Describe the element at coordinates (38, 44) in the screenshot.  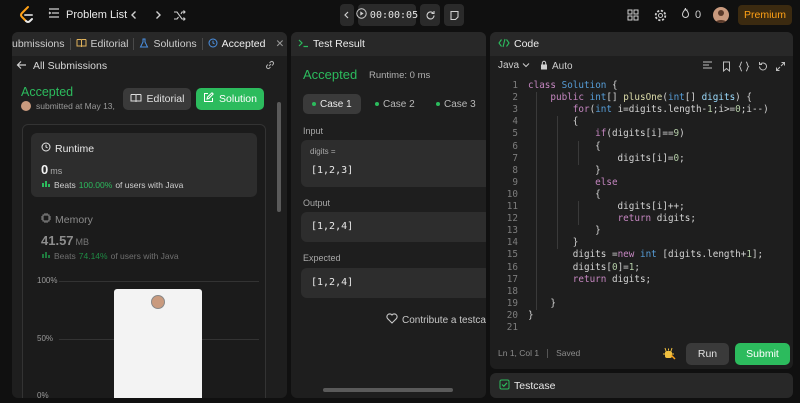
I see `tab-submissions: Submissions` at that location.